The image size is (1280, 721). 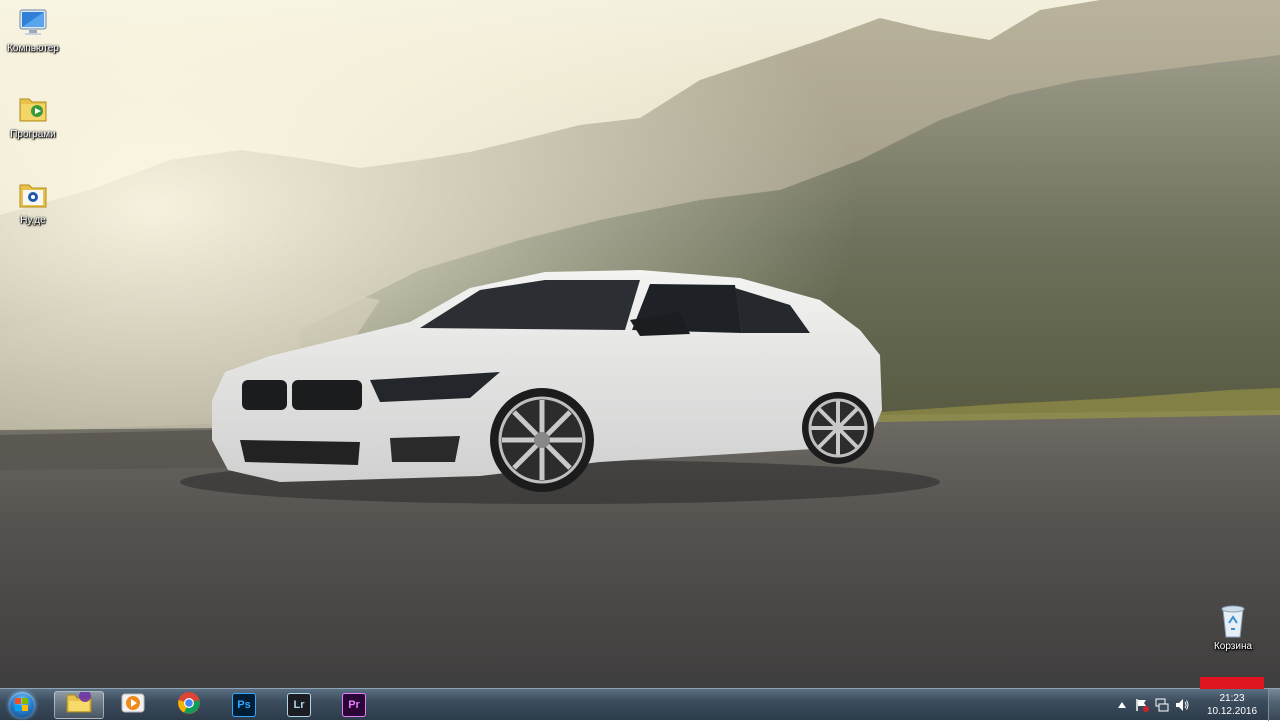 I want to click on taskbar: Ps Lr Pr 21:23 10.12.2016, so click(x=640, y=699).